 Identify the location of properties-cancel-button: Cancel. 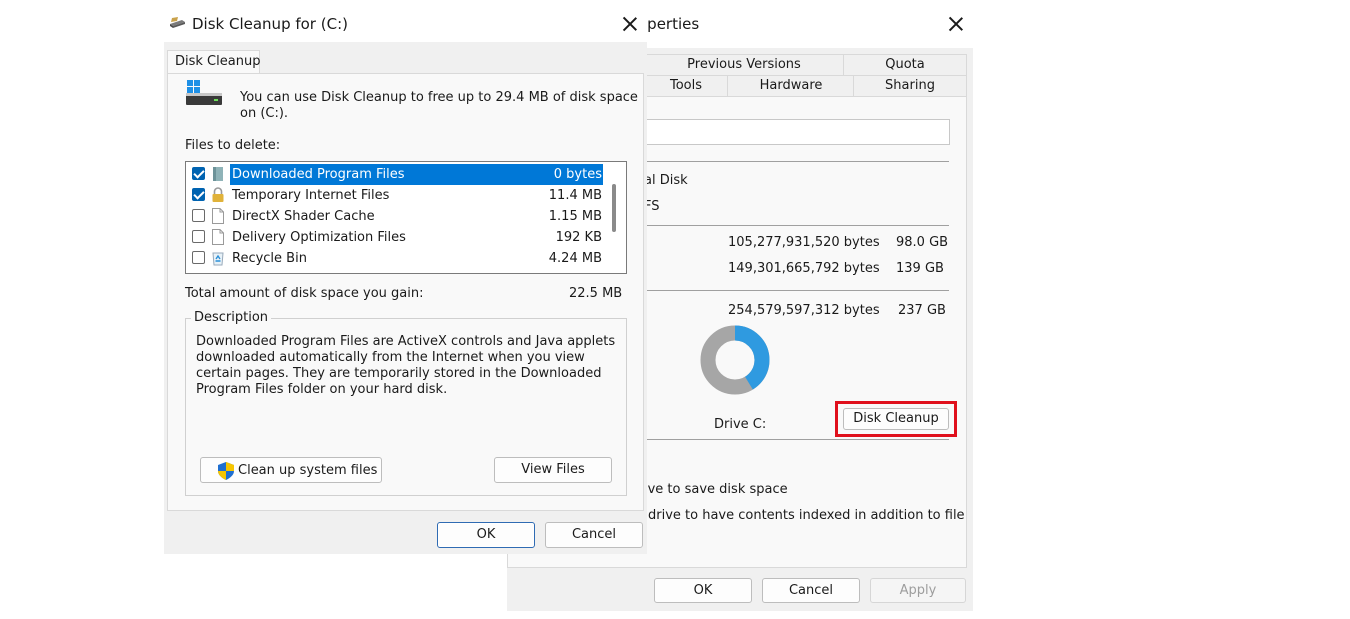
(811, 590).